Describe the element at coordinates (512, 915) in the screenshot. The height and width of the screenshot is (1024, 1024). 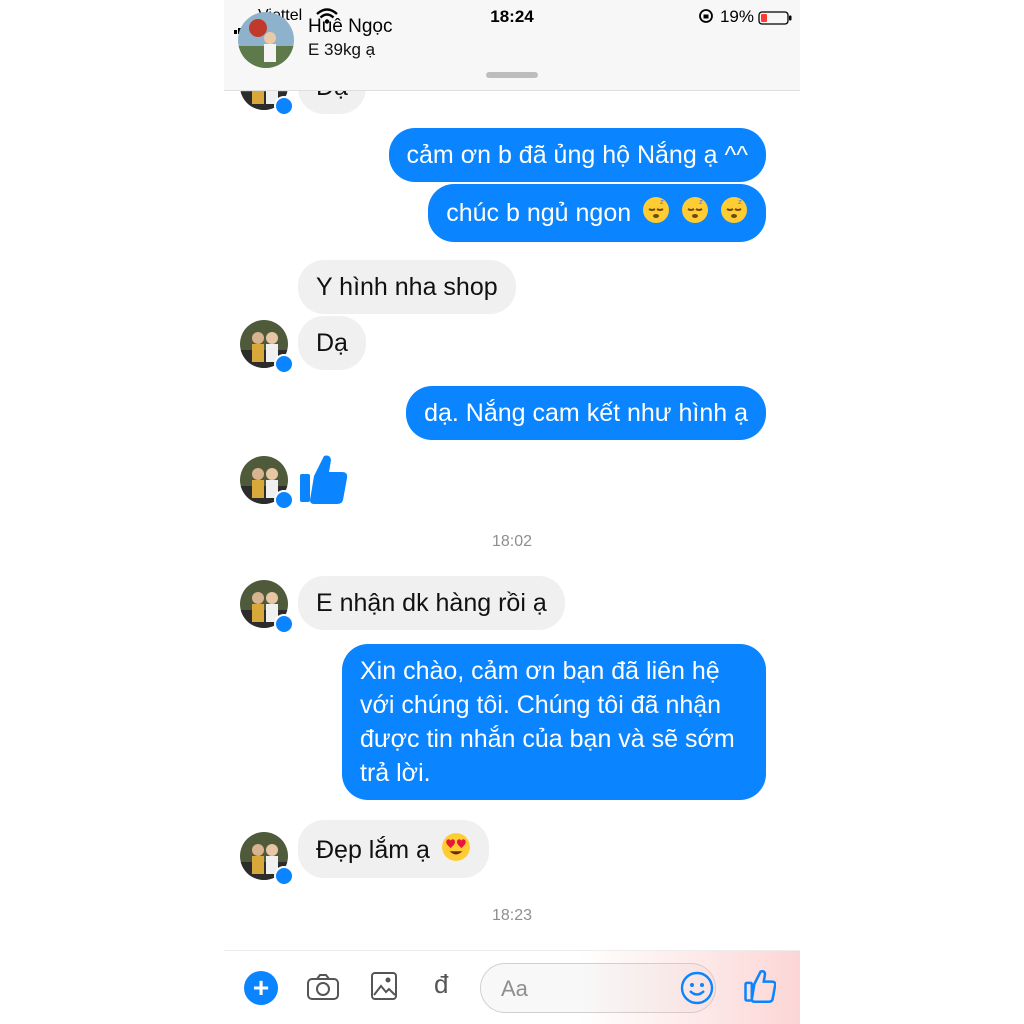
I see `timestamp: 18:23` at that location.